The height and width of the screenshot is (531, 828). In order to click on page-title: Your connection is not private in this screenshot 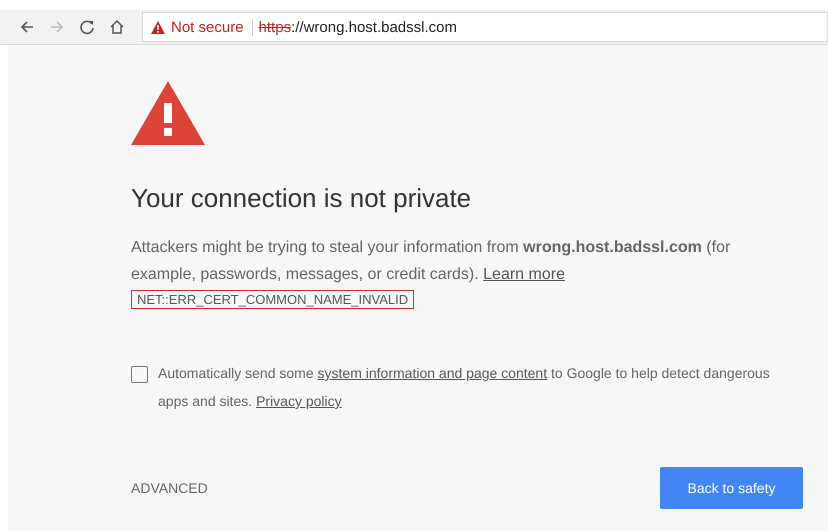, I will do `click(301, 198)`.